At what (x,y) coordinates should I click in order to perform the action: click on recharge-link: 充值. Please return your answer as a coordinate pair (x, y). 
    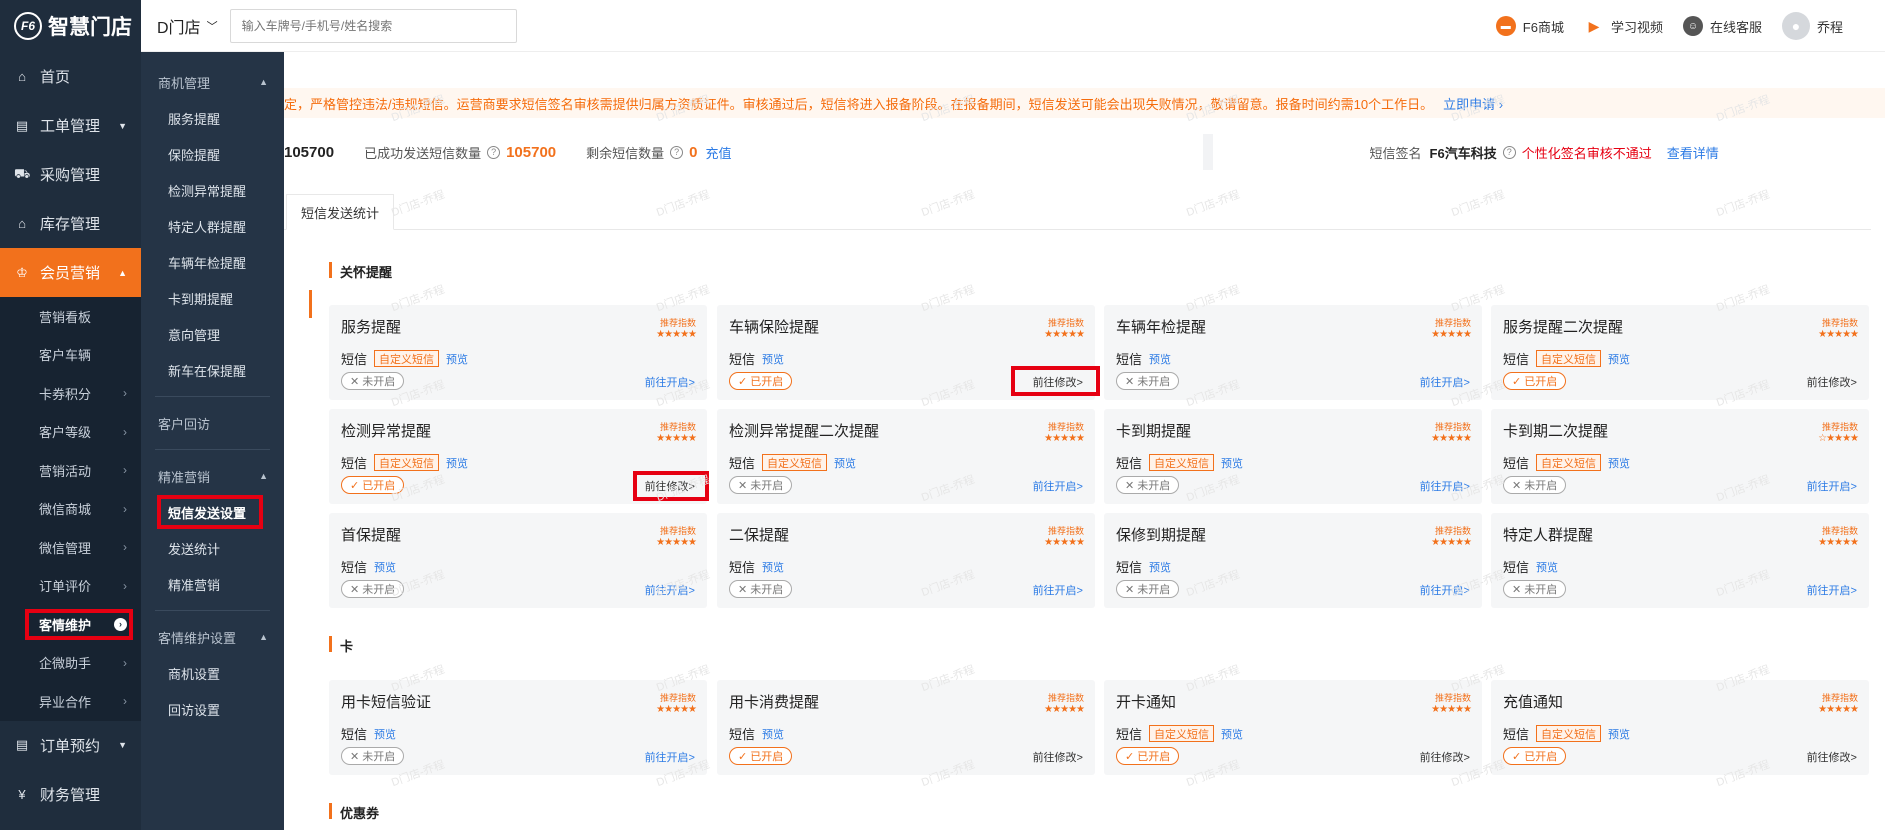
    Looking at the image, I should click on (719, 152).